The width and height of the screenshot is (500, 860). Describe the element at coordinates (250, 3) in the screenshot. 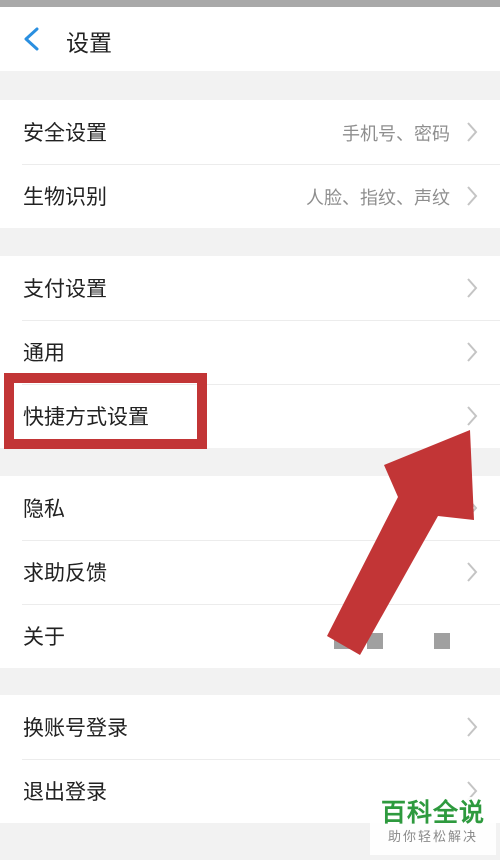

I see `status-strip` at that location.